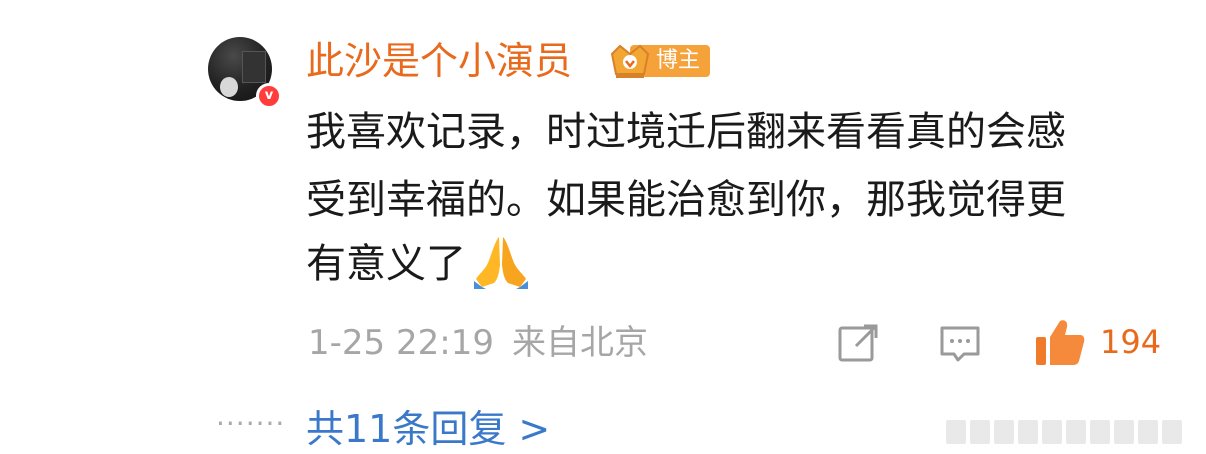 This screenshot has width=1206, height=454. I want to click on comment-meta: 1-25 22:19 来自北京, so click(478, 343).